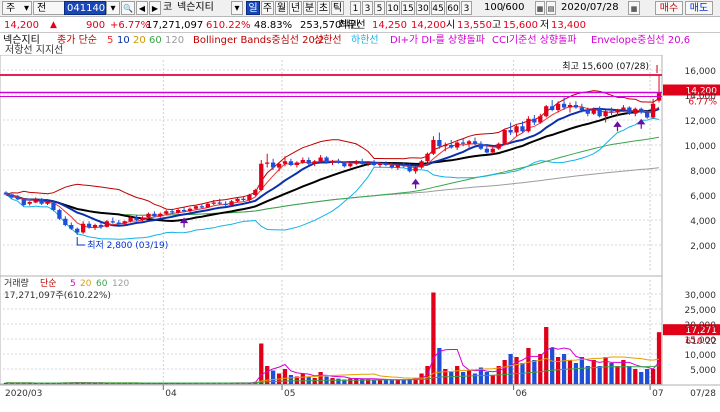 The width and height of the screenshot is (720, 412). I want to click on count-input: 100, so click(493, 8).